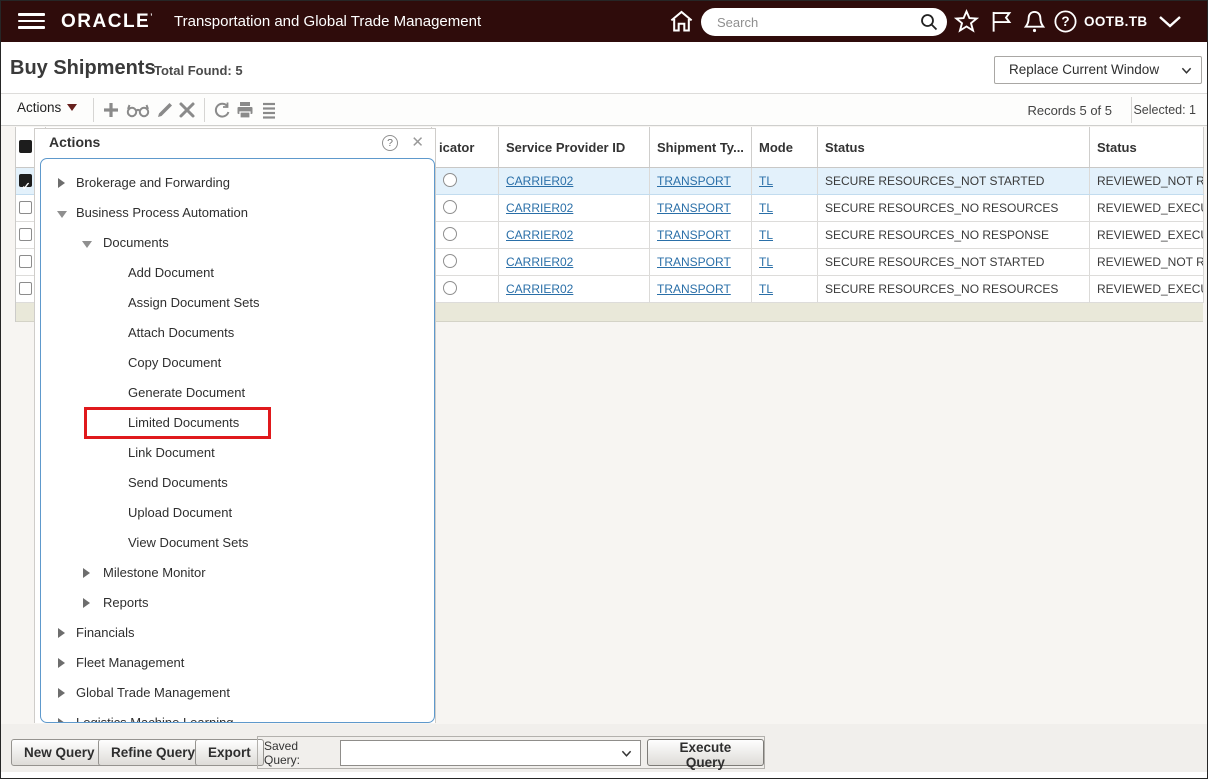  I want to click on tree-item-link-document: Link Document, so click(237, 453).